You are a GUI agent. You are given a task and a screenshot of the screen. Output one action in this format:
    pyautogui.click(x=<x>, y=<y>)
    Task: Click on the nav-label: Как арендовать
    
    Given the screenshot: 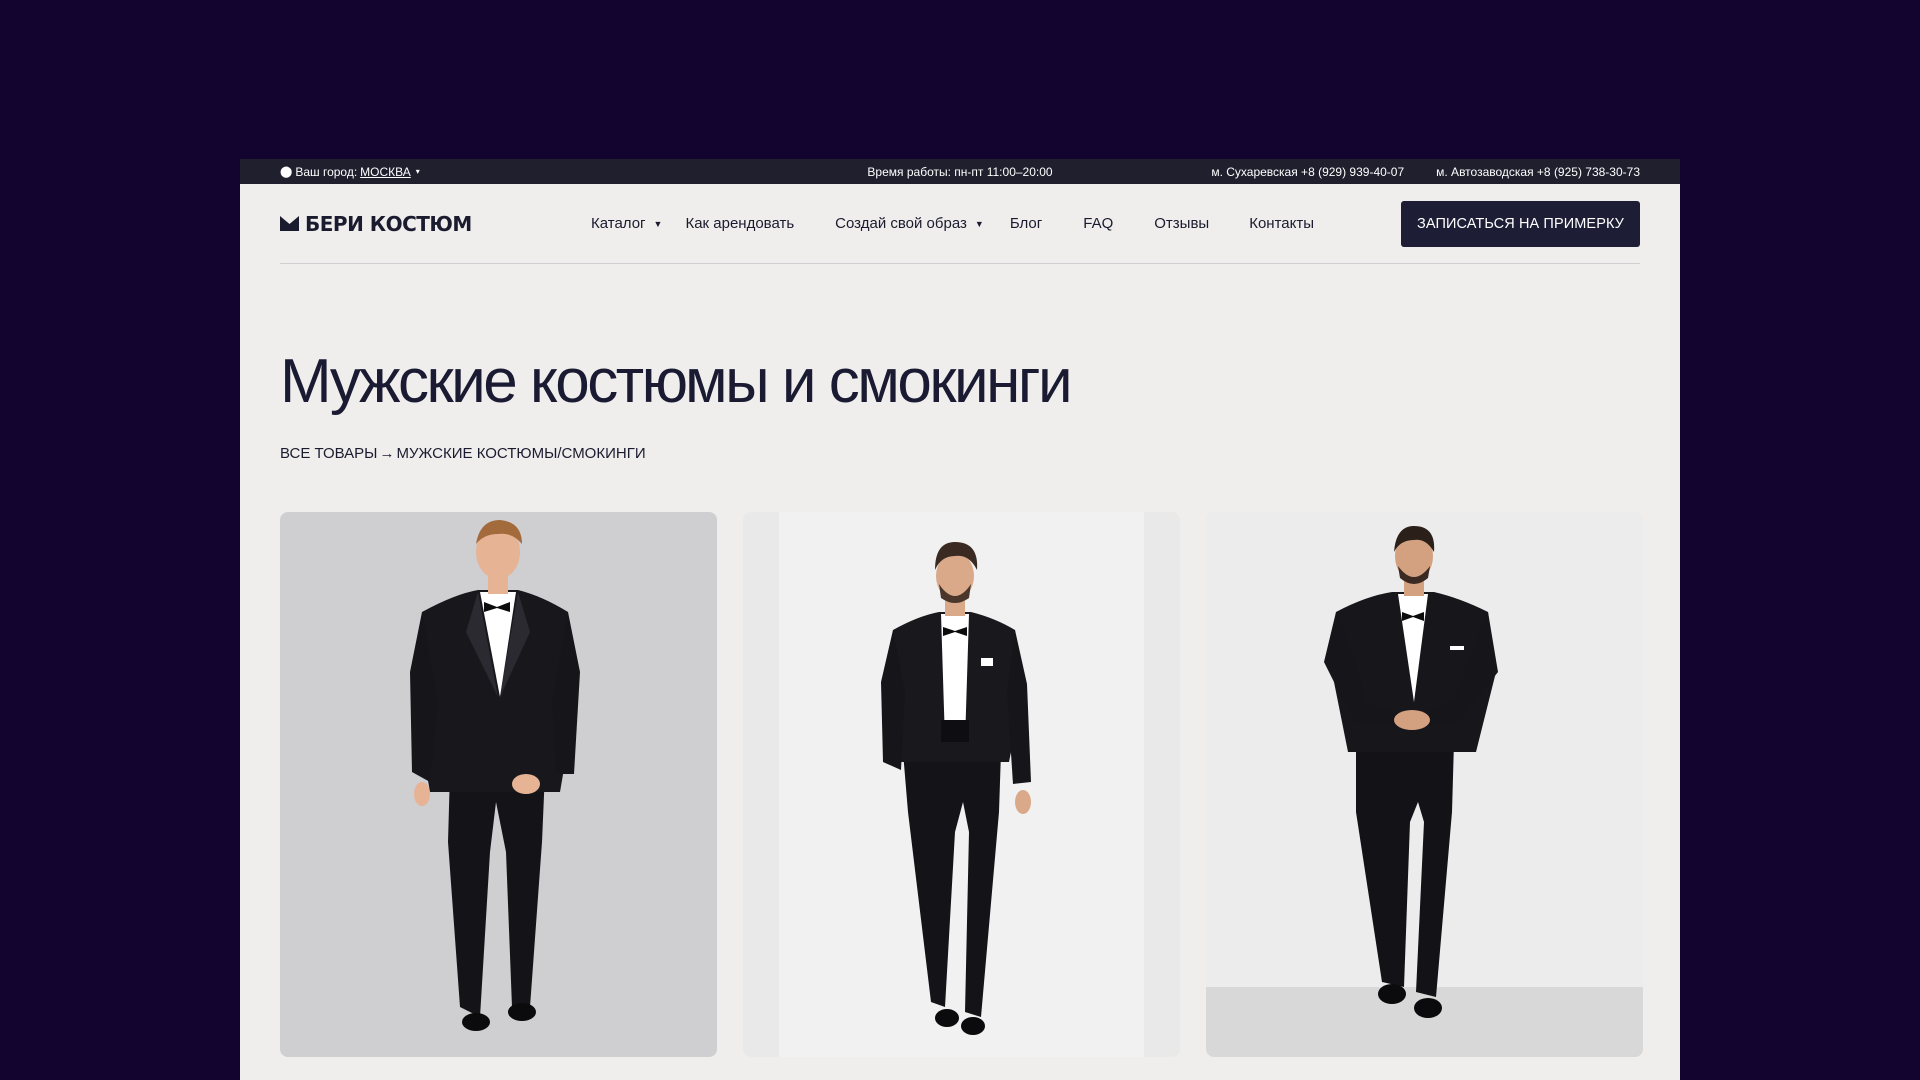 What is the action you would take?
    pyautogui.click(x=740, y=223)
    